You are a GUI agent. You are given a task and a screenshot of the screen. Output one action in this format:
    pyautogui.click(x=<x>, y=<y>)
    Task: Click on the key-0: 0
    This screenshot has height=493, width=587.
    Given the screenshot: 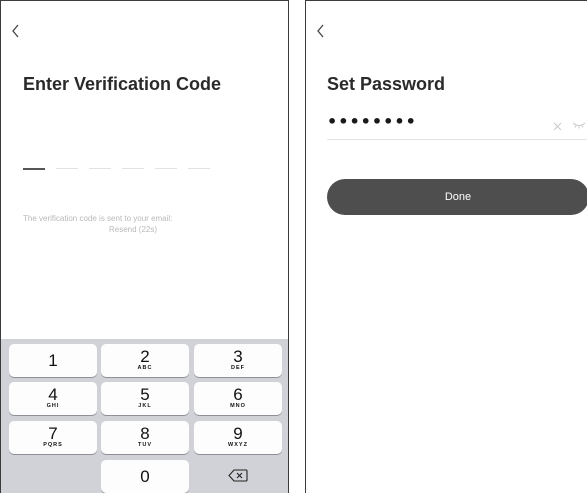 What is the action you would take?
    pyautogui.click(x=145, y=476)
    